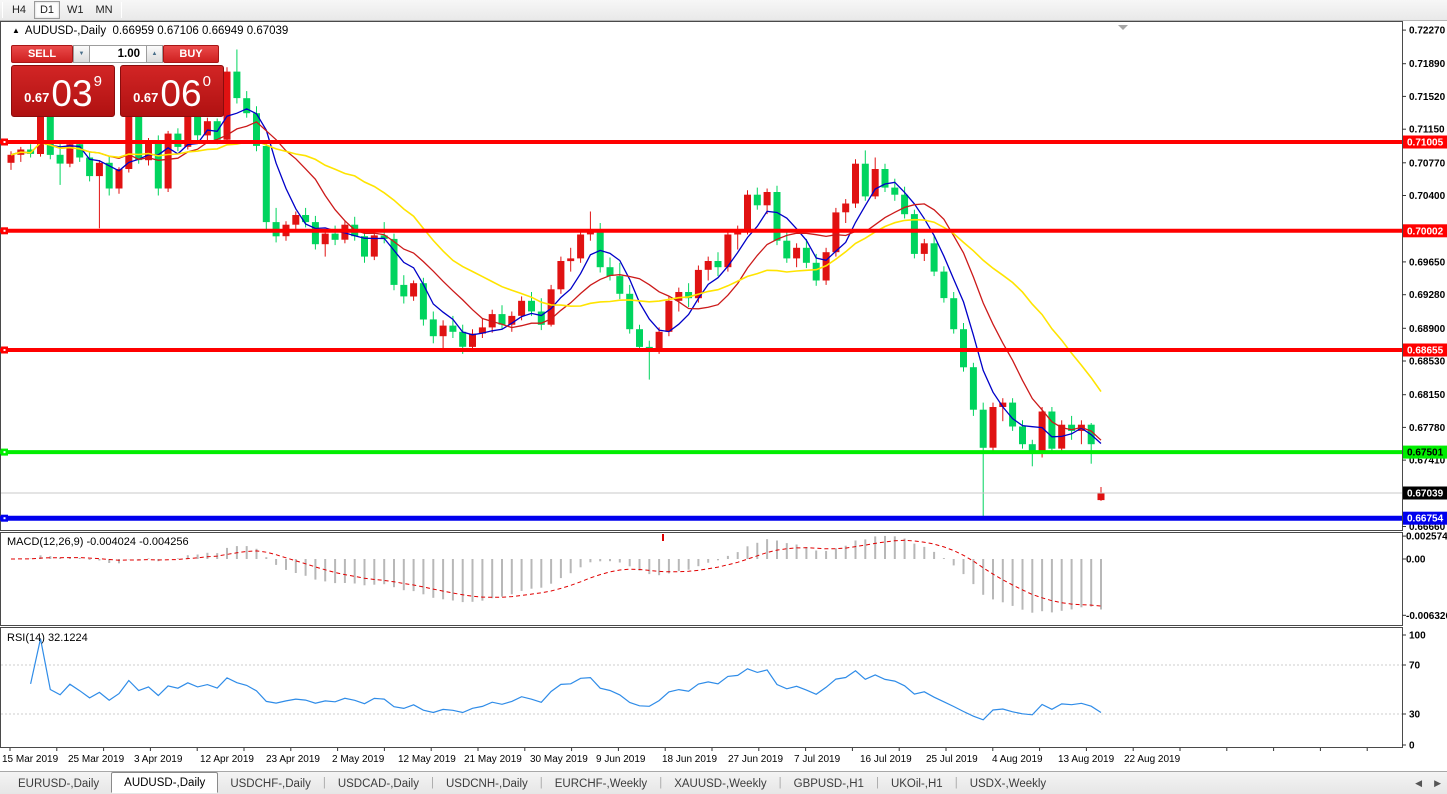  What do you see at coordinates (227, 759) in the screenshot?
I see `svg-text: 12 Apr 2019` at bounding box center [227, 759].